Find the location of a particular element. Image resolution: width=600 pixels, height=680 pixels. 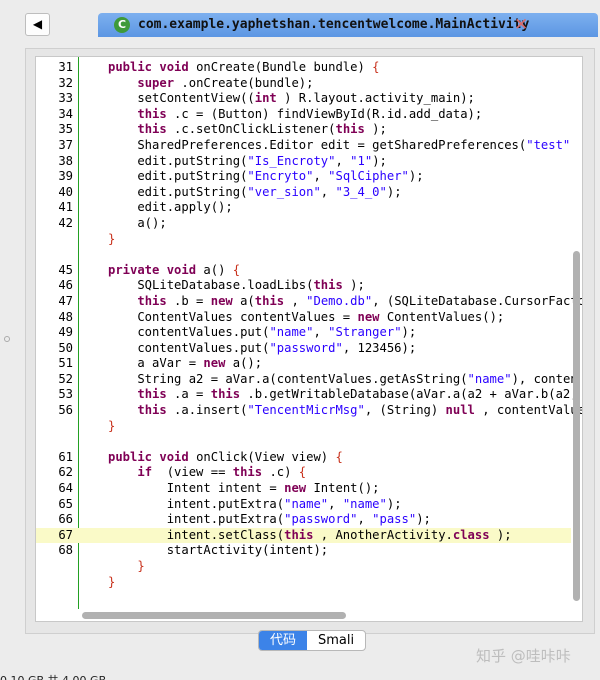

code-token: "Stranger" is located at coordinates (365, 332).